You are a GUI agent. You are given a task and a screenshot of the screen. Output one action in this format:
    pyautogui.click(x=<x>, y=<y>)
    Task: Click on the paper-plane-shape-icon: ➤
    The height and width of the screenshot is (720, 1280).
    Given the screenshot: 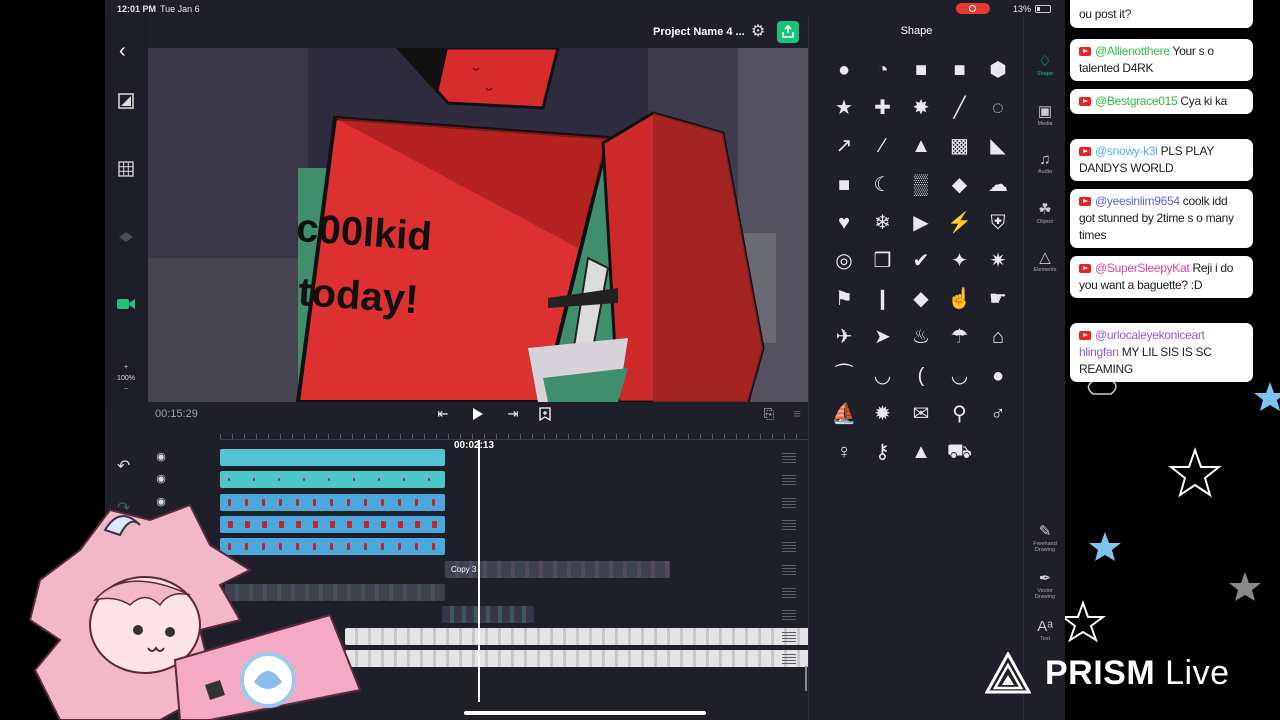 What is the action you would take?
    pyautogui.click(x=883, y=337)
    